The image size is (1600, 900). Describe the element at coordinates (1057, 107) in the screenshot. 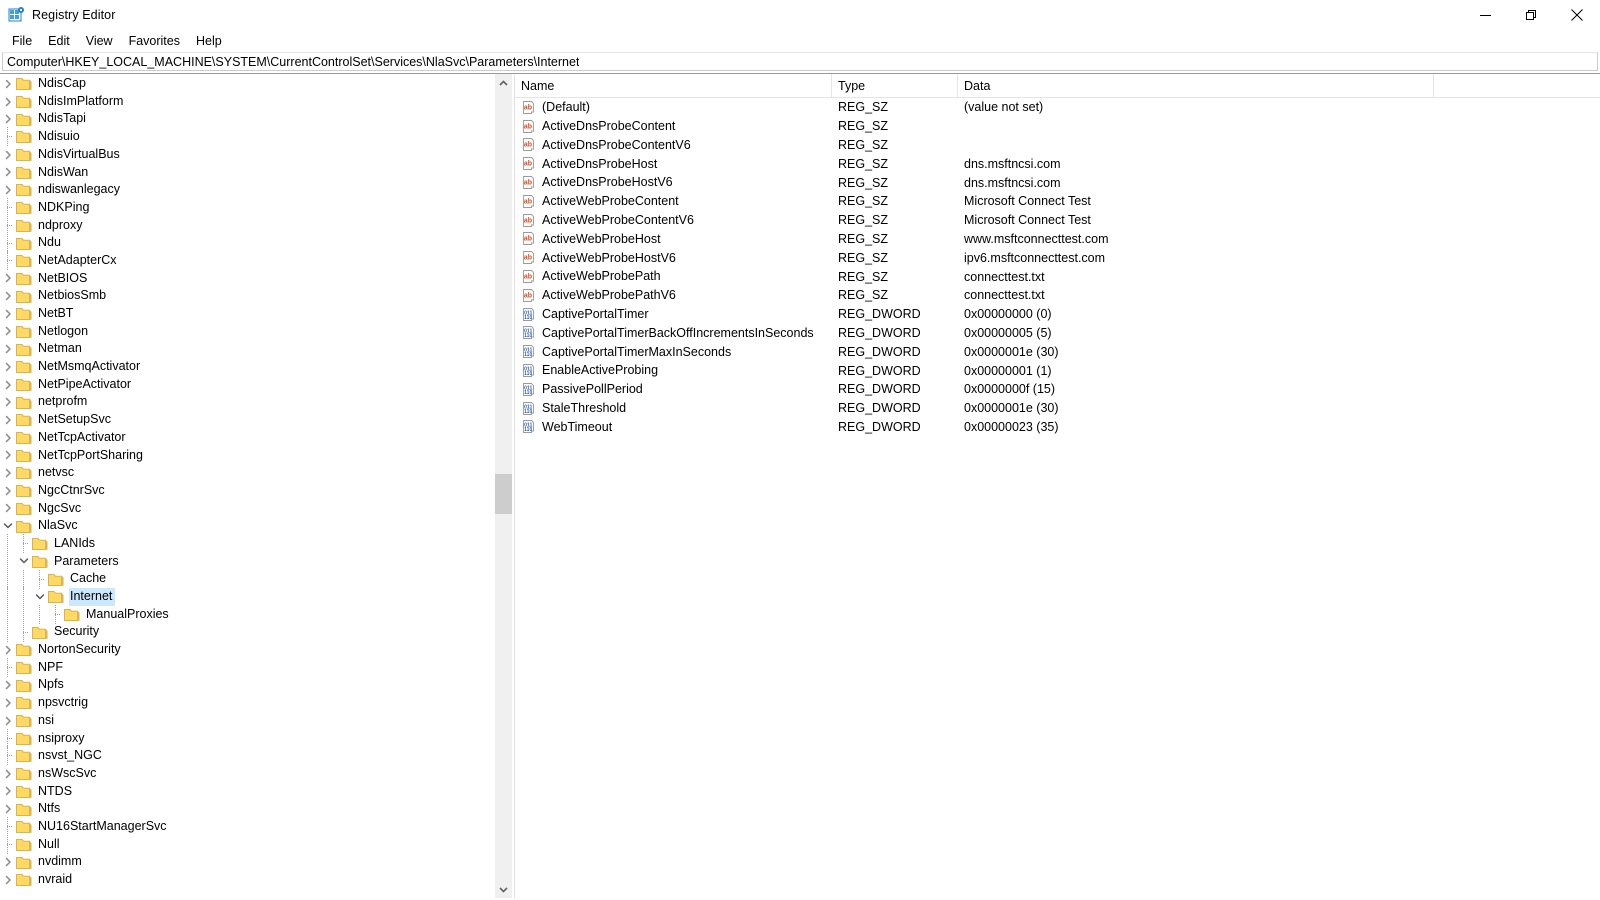

I see `table-row: ab (Default) REG_SZ (value not set)` at that location.